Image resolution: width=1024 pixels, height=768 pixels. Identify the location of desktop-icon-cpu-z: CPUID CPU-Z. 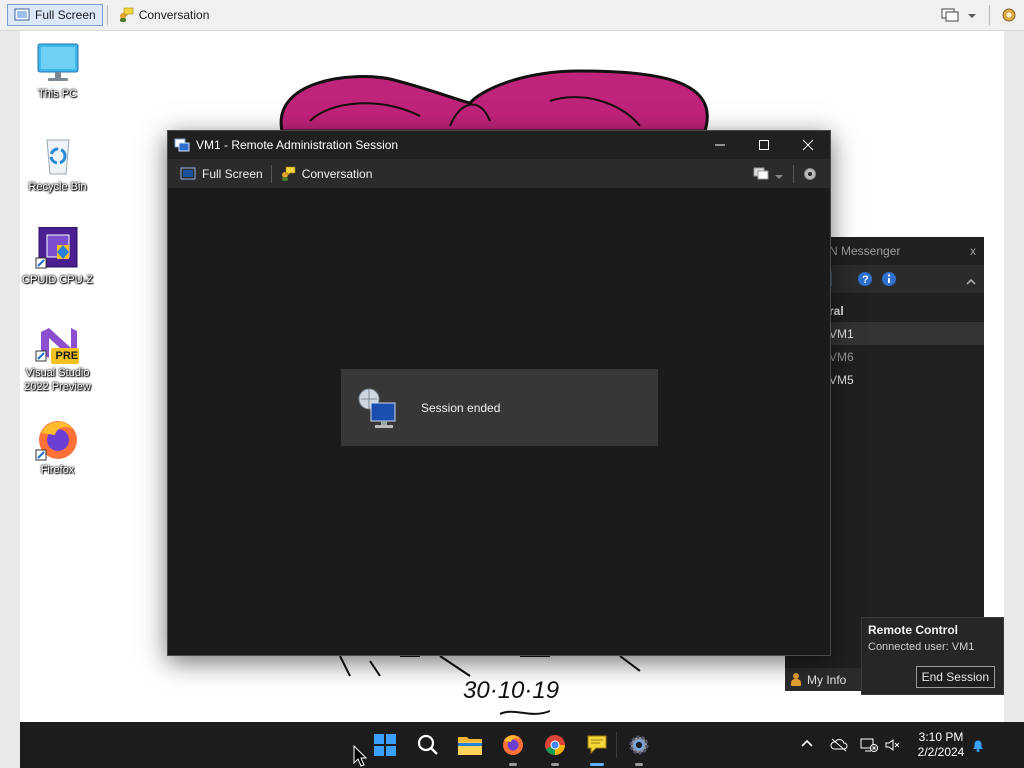
(57, 256).